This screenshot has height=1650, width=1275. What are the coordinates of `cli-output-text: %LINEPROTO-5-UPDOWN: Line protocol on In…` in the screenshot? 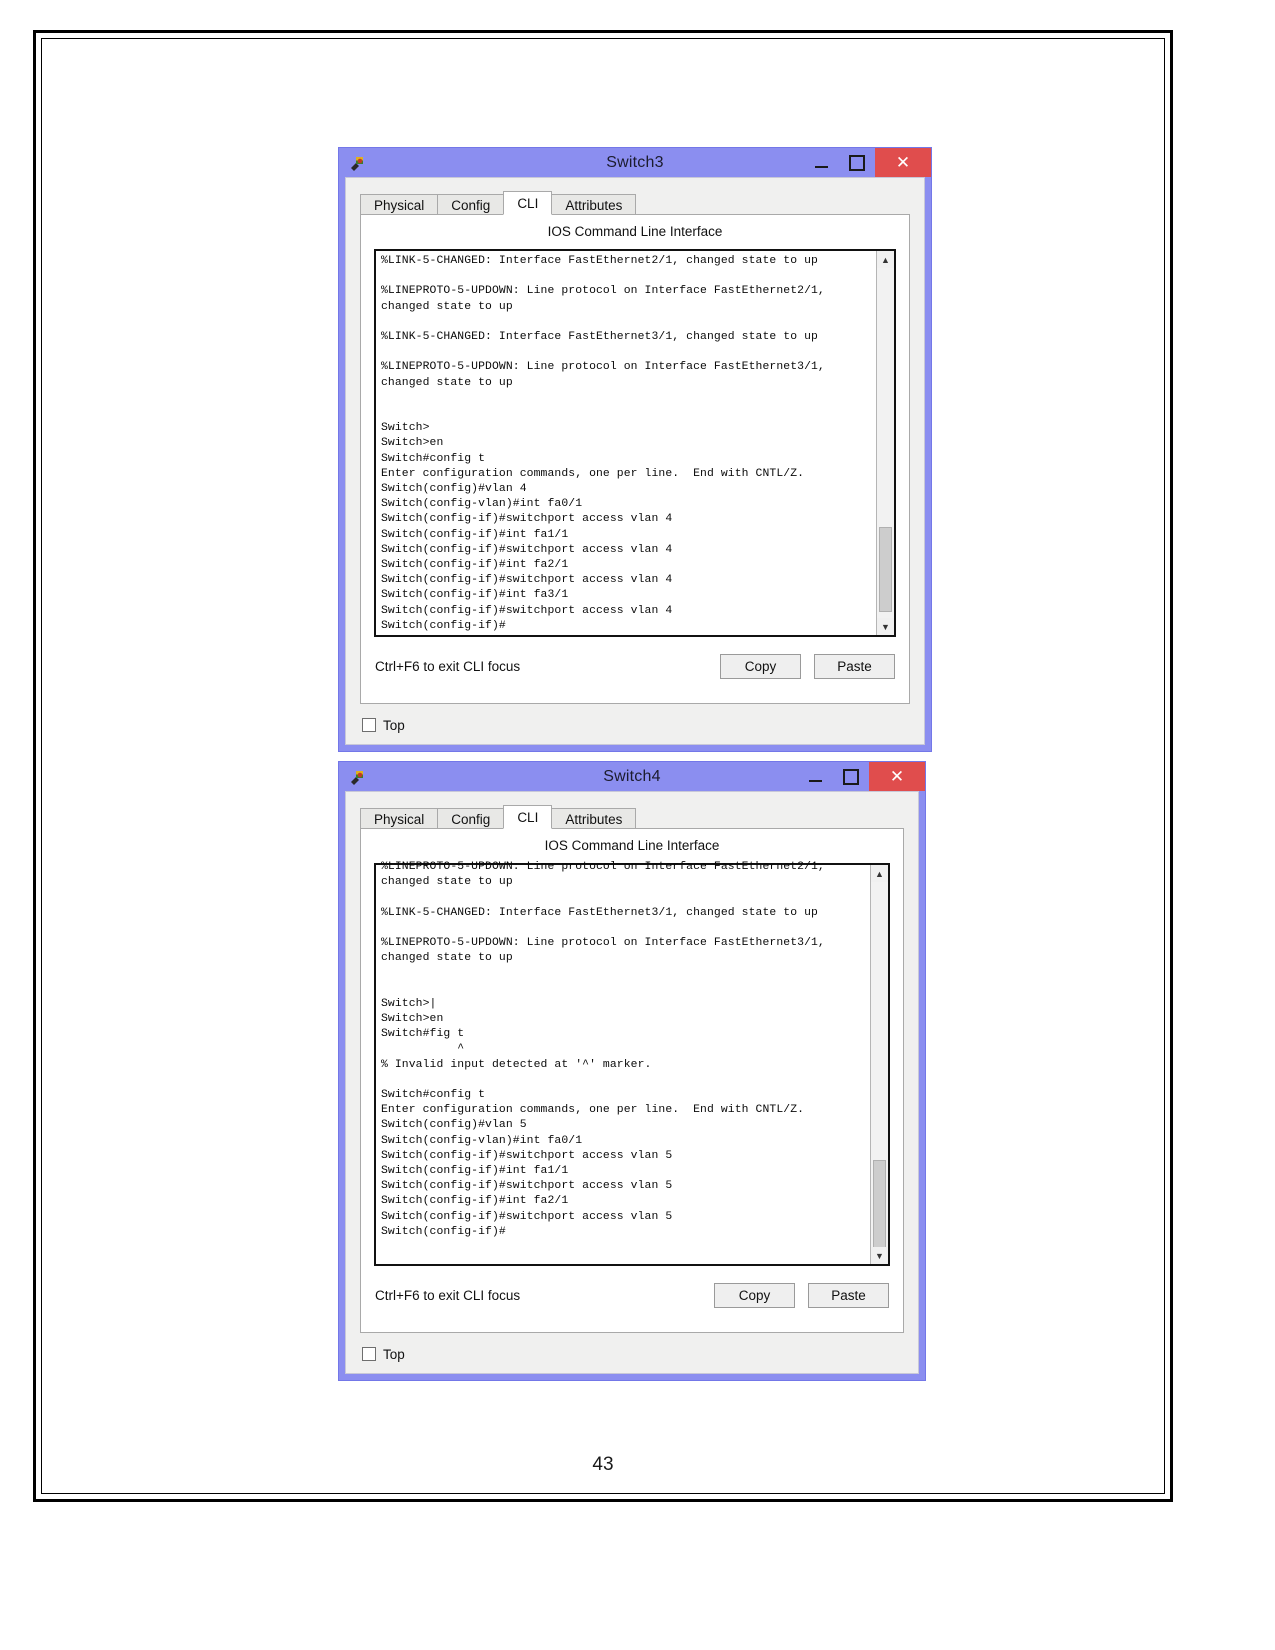 It's located at (623, 1062).